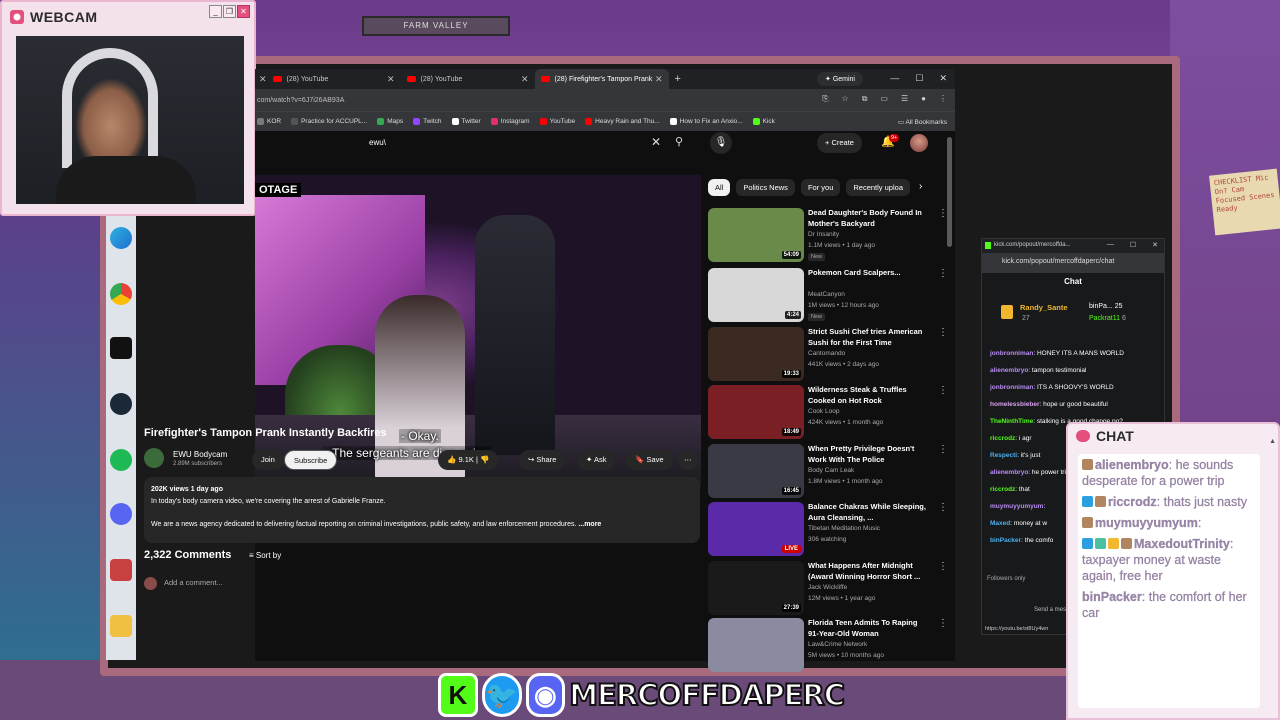 The height and width of the screenshot is (720, 1280). What do you see at coordinates (542, 460) in the screenshot?
I see `share-button: ↪ Share` at bounding box center [542, 460].